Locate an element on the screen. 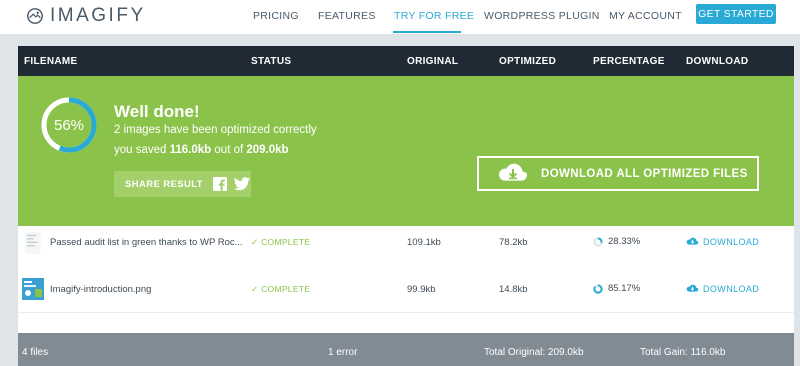 This screenshot has height=366, width=800. logo: IMAGIFY is located at coordinates (86, 15).